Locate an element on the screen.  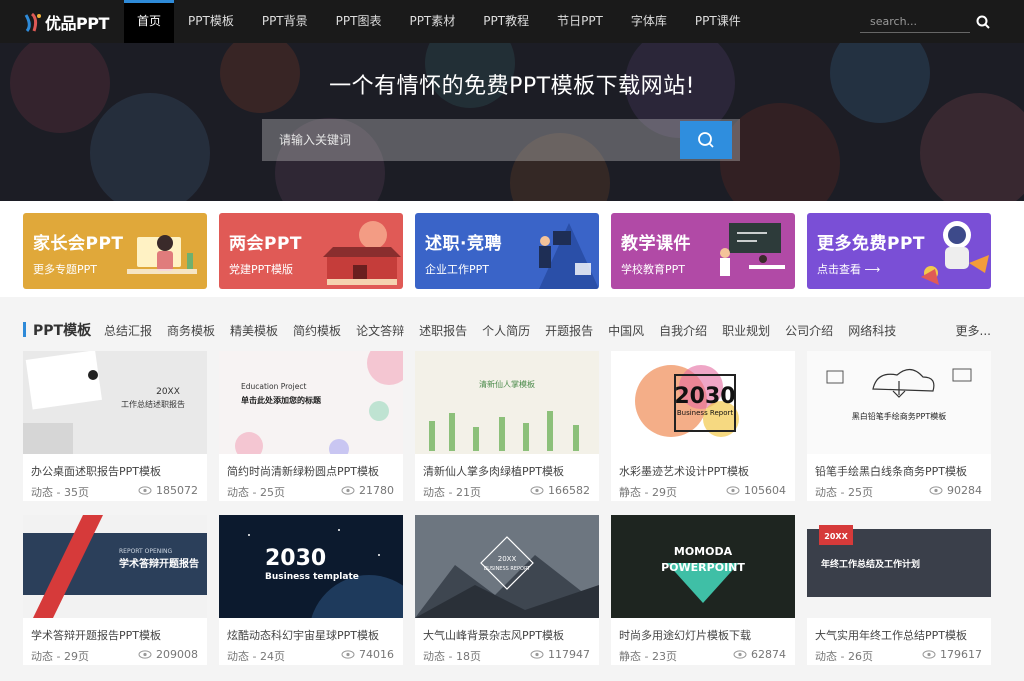
thumbnail-text: REPORT OPENING is located at coordinates (145, 551).